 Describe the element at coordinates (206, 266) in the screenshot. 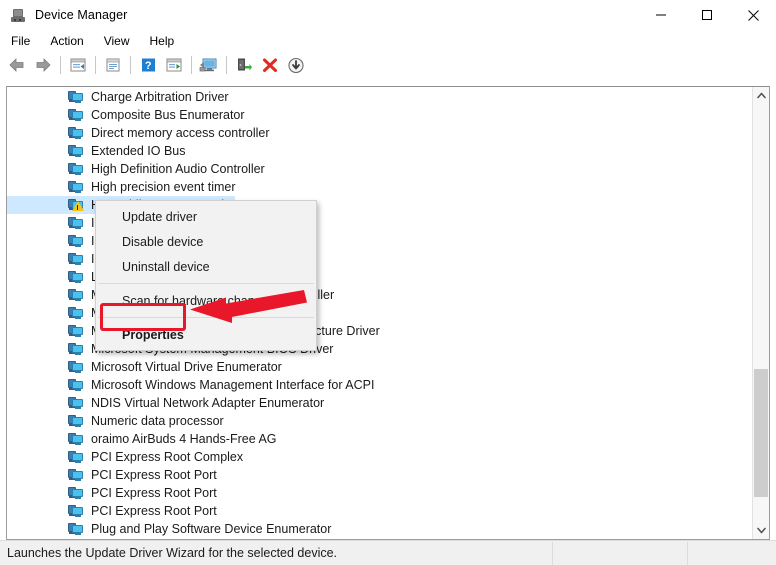

I see `context-menu-item: Uninstall device` at that location.